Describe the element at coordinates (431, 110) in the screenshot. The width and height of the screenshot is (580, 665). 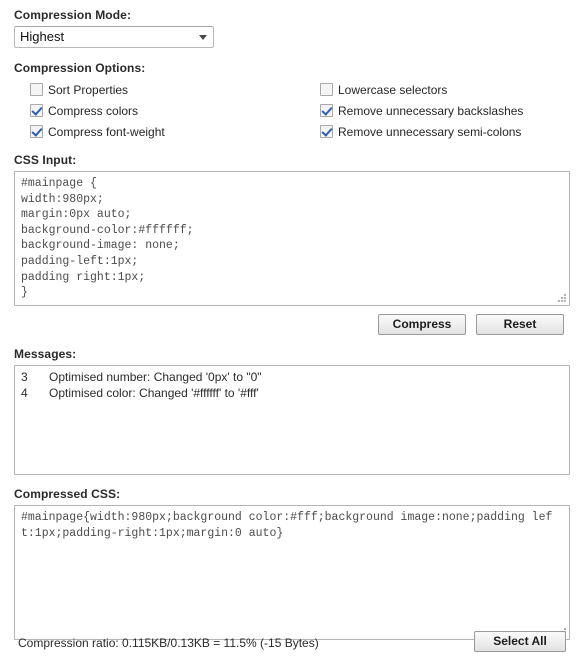
I see `option-label: Remove unnecessary backslashes` at that location.